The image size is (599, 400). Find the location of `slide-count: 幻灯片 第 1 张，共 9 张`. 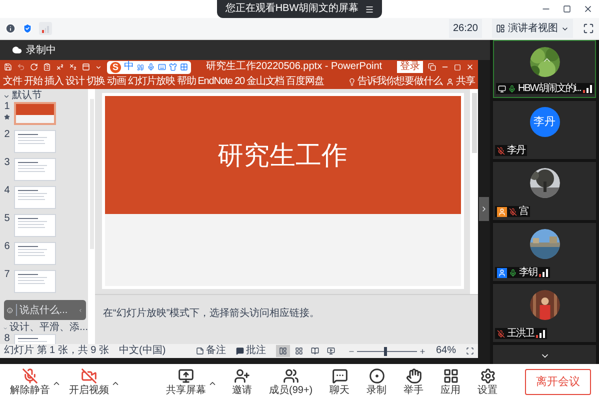

slide-count: 幻灯片 第 1 张，共 9 张 is located at coordinates (57, 351).